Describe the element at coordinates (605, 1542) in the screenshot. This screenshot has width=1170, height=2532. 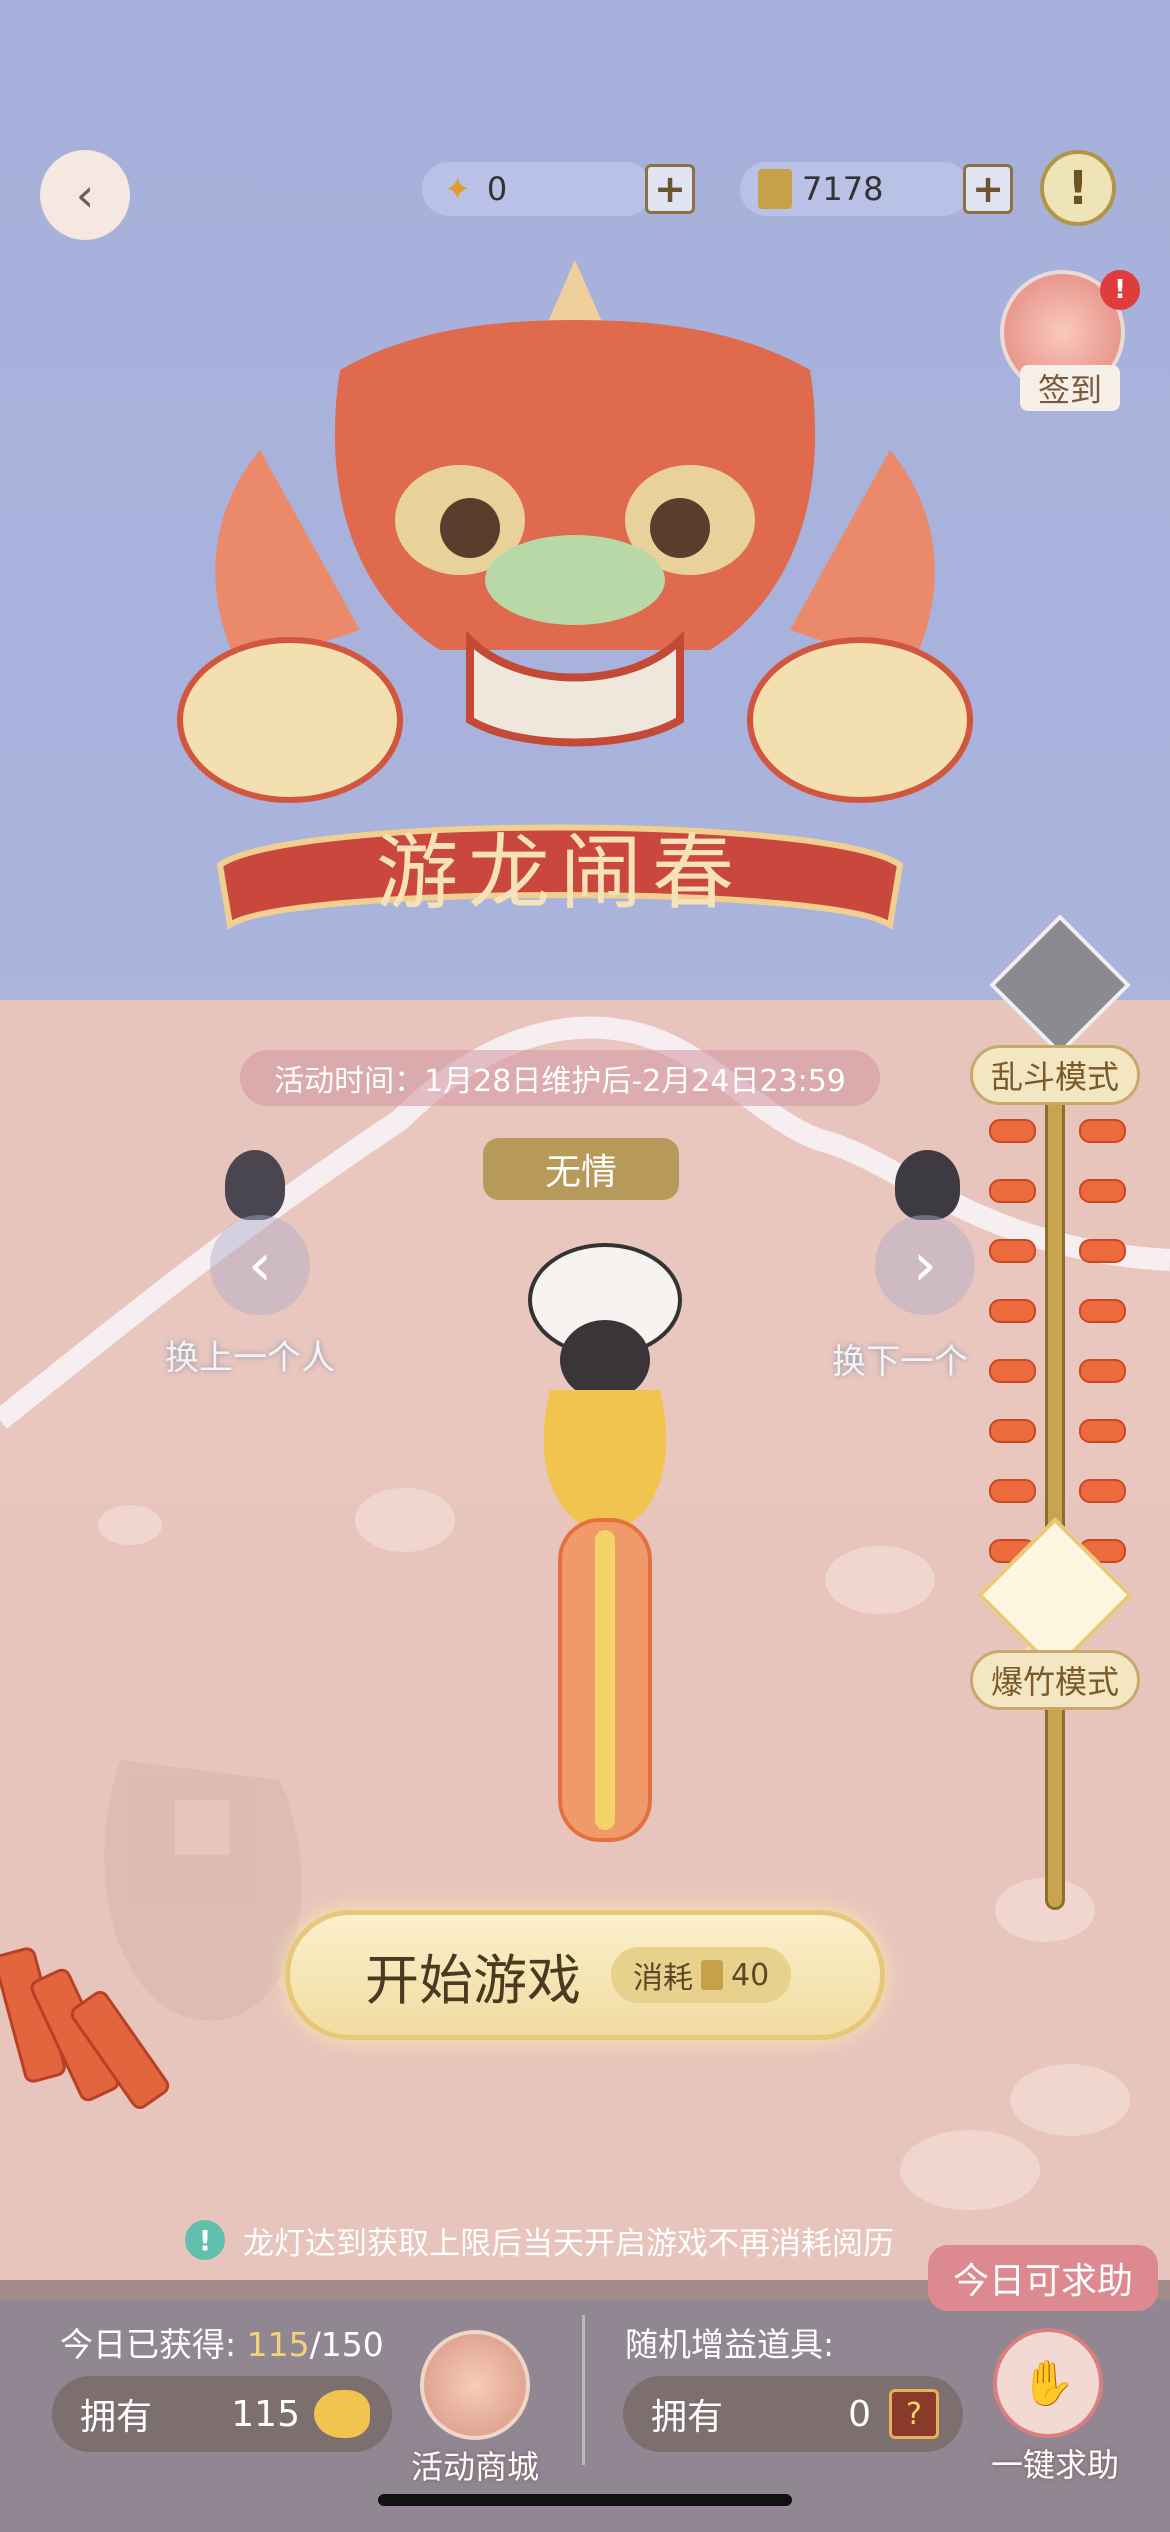
I see `dragon-dance-character` at that location.